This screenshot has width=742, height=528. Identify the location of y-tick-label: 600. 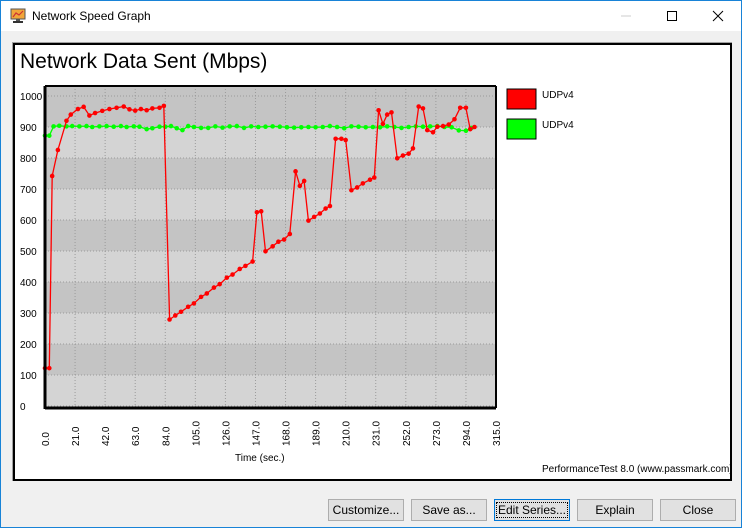
(28, 221).